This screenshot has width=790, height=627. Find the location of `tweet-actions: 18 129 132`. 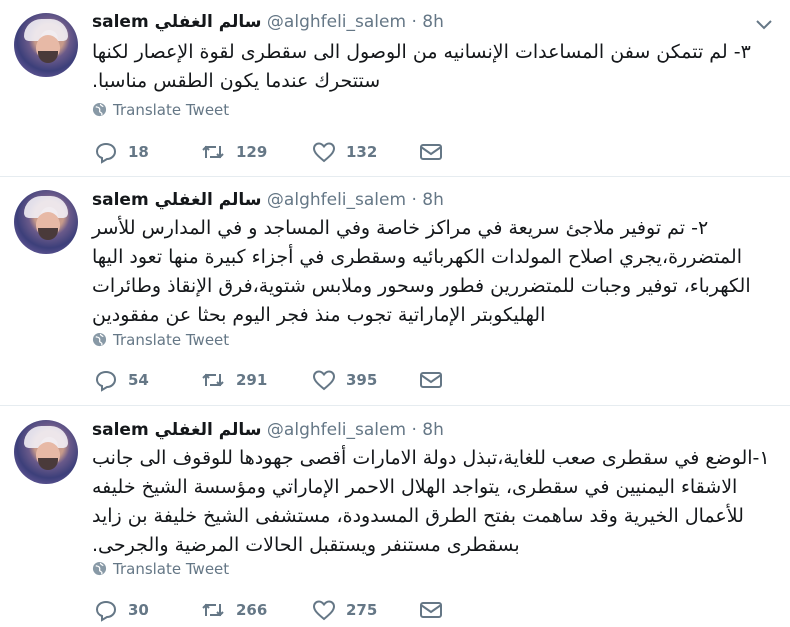

tweet-actions: 18 129 132 is located at coordinates (274, 152).